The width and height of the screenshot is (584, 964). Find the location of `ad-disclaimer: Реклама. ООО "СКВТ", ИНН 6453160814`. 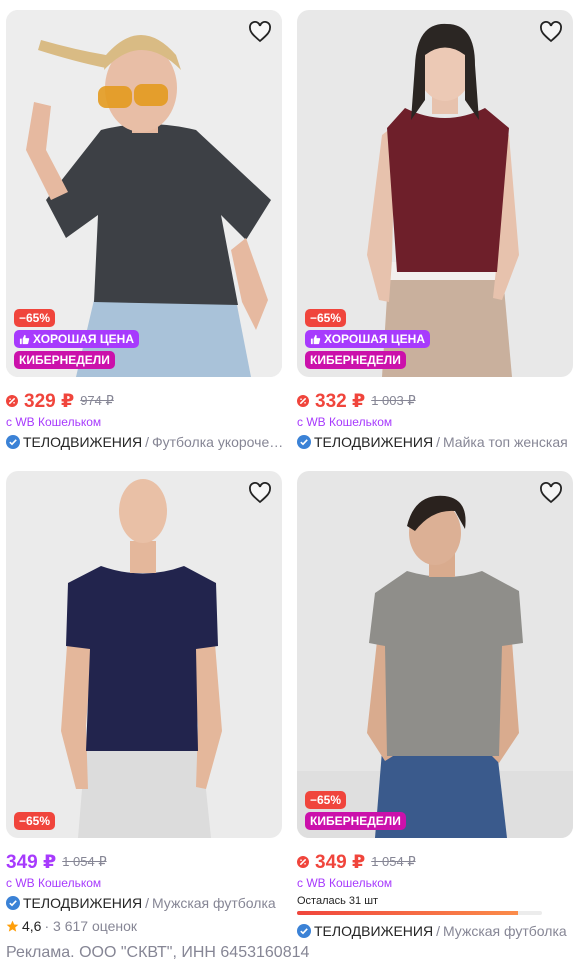

ad-disclaimer: Реклама. ООО "СКВТ", ИНН 6453160814 is located at coordinates (158, 952).